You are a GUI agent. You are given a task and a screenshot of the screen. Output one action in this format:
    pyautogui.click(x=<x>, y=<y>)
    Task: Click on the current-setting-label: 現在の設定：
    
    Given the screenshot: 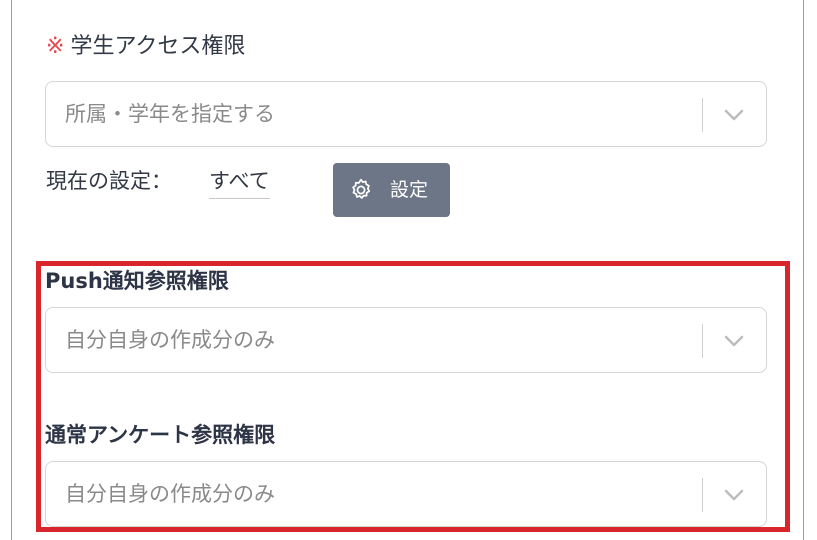 What is the action you would take?
    pyautogui.click(x=109, y=181)
    